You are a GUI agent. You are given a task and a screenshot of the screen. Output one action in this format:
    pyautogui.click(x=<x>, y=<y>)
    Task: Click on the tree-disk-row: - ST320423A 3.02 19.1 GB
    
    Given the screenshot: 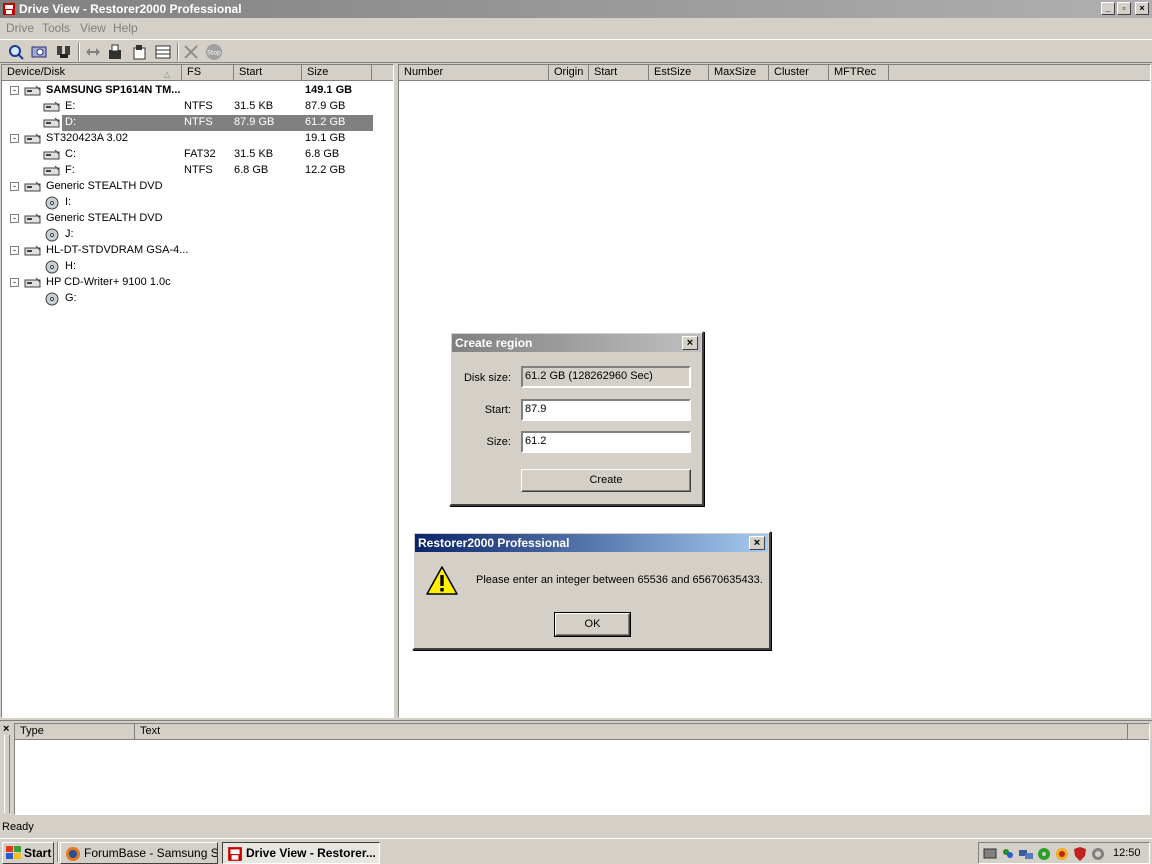 What is the action you would take?
    pyautogui.click(x=187, y=139)
    